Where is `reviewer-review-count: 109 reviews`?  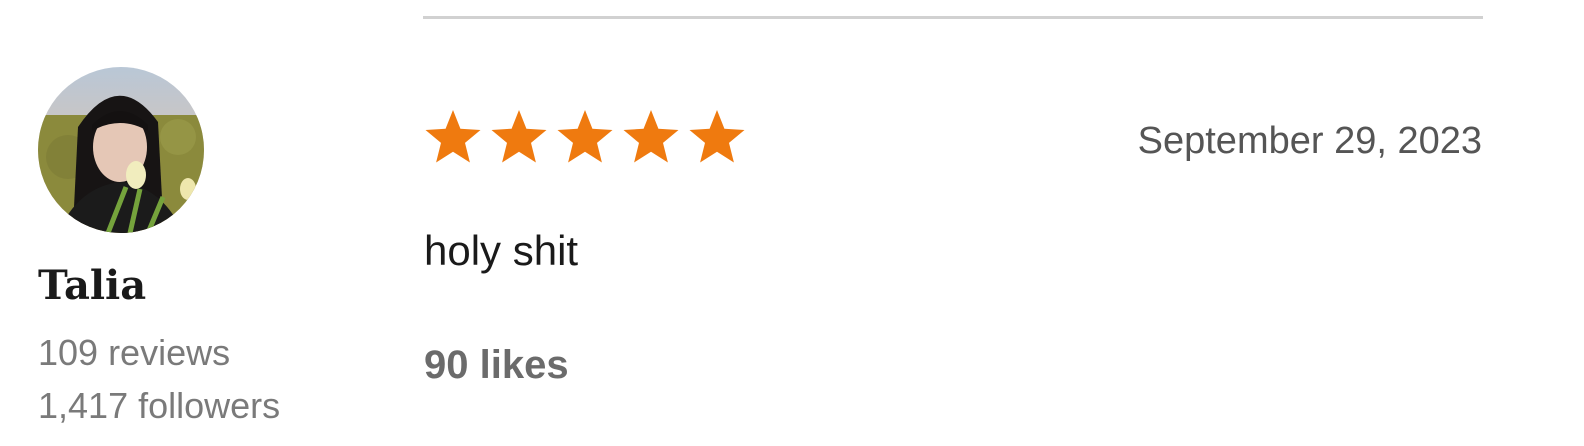 reviewer-review-count: 109 reviews is located at coordinates (134, 352).